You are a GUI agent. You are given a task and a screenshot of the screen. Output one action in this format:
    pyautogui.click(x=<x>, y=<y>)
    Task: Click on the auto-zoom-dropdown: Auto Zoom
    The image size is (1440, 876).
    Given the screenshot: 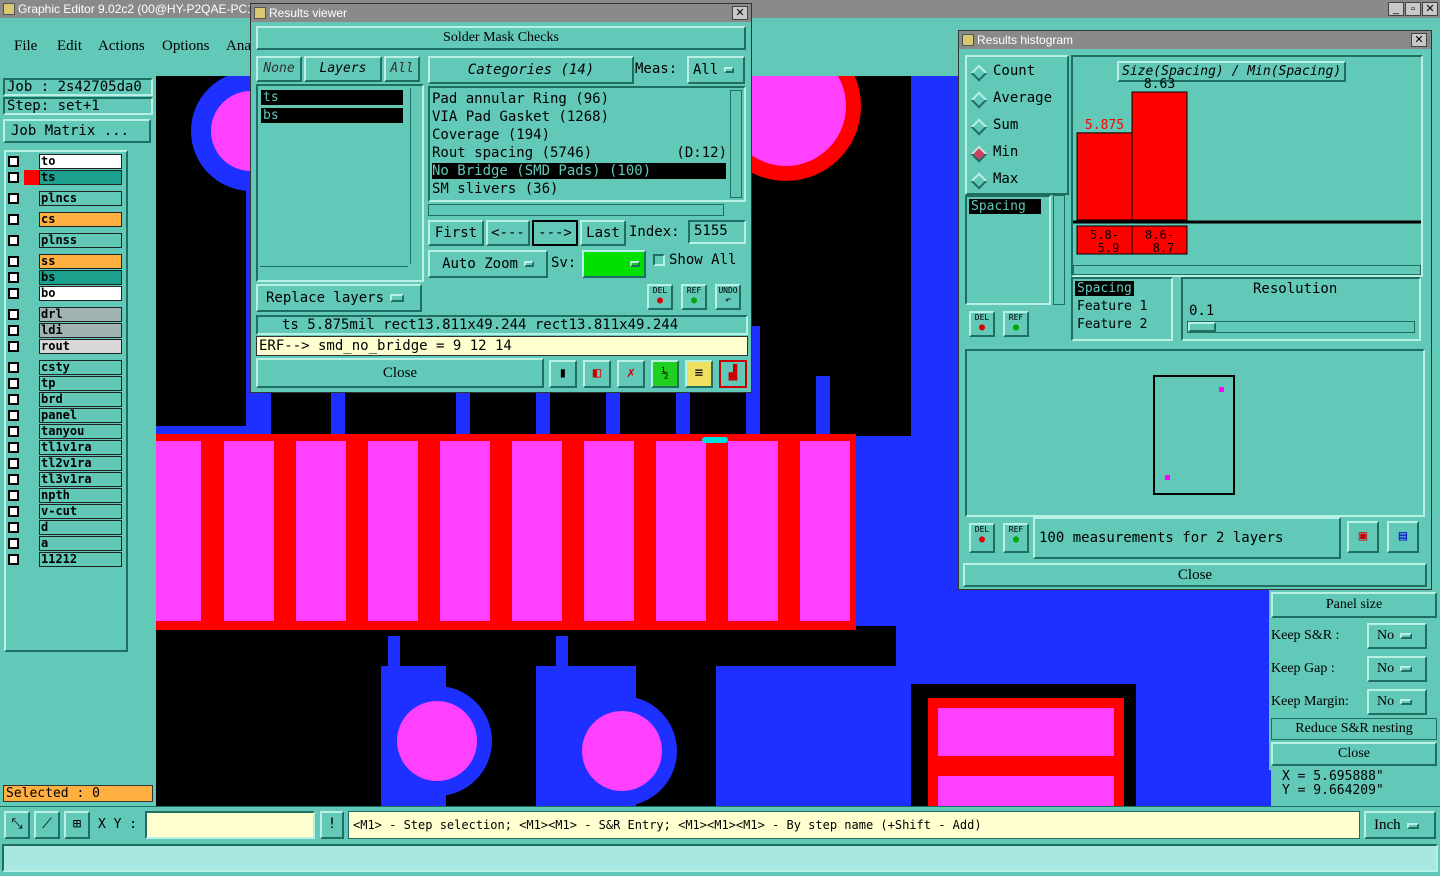 What is the action you would take?
    pyautogui.click(x=488, y=264)
    